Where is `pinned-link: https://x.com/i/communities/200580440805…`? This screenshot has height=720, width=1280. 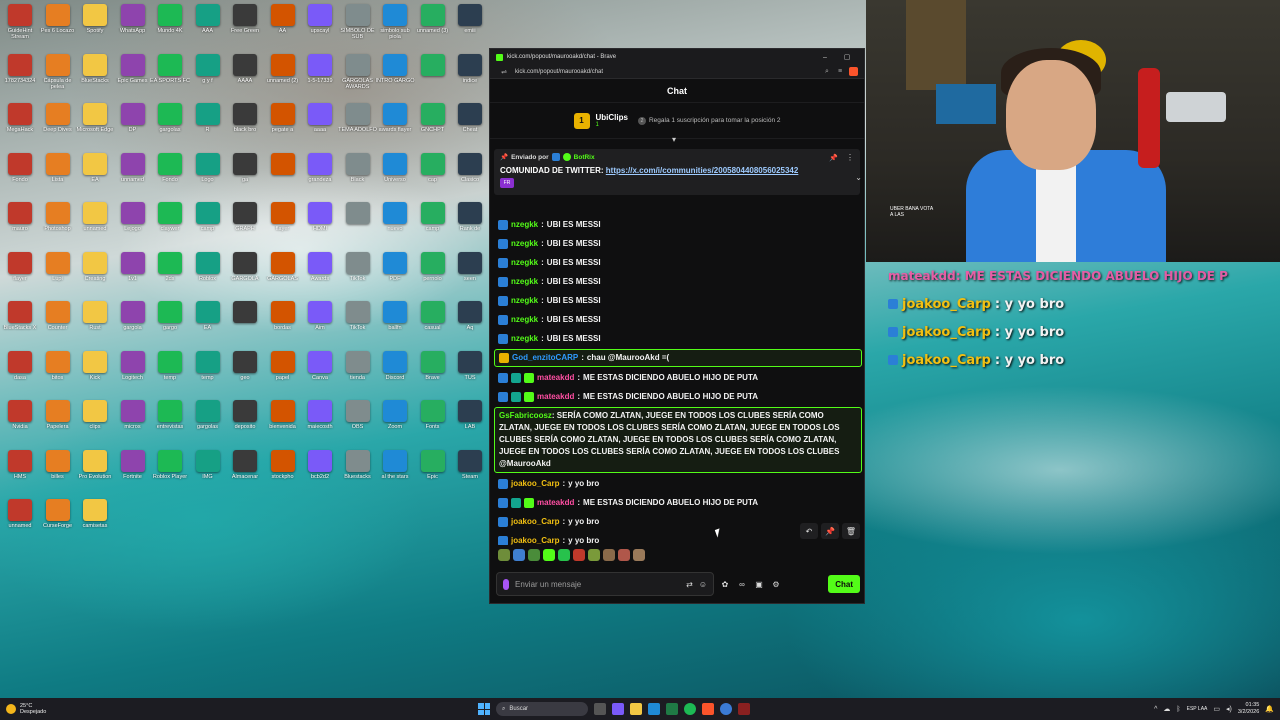 pinned-link: https://x.com/i/communities/200580440805… is located at coordinates (702, 170).